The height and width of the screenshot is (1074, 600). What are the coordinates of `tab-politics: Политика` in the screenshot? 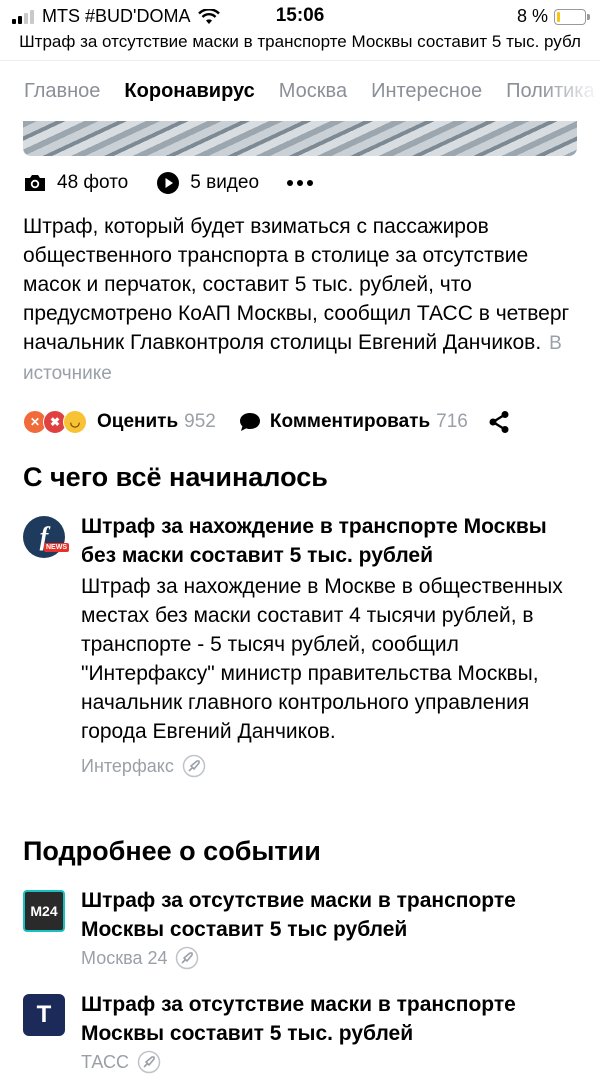 It's located at (550, 91).